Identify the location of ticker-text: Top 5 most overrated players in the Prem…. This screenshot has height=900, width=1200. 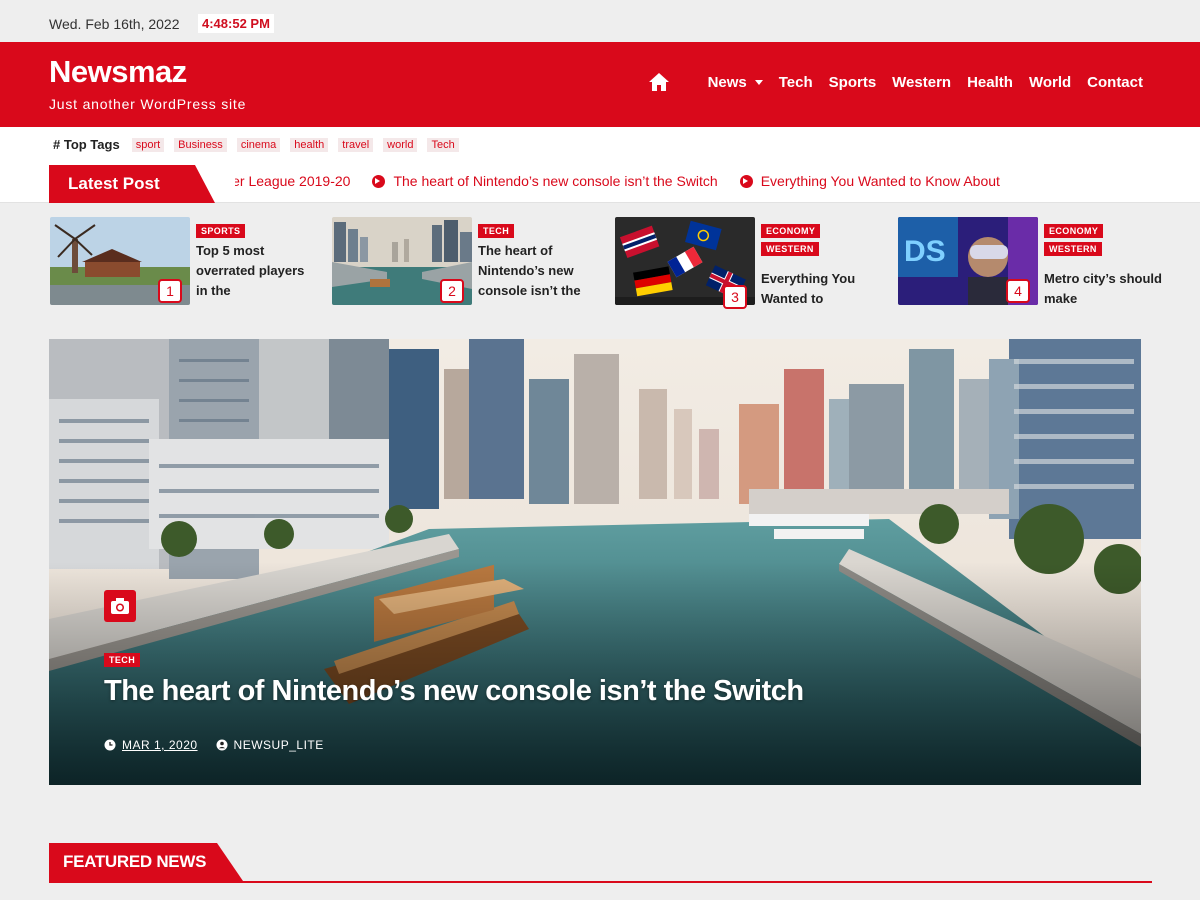
(293, 181).